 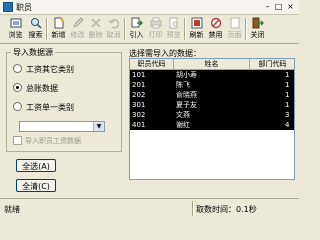 What do you see at coordinates (155, 23) in the screenshot?
I see `printer-icon` at bounding box center [155, 23].